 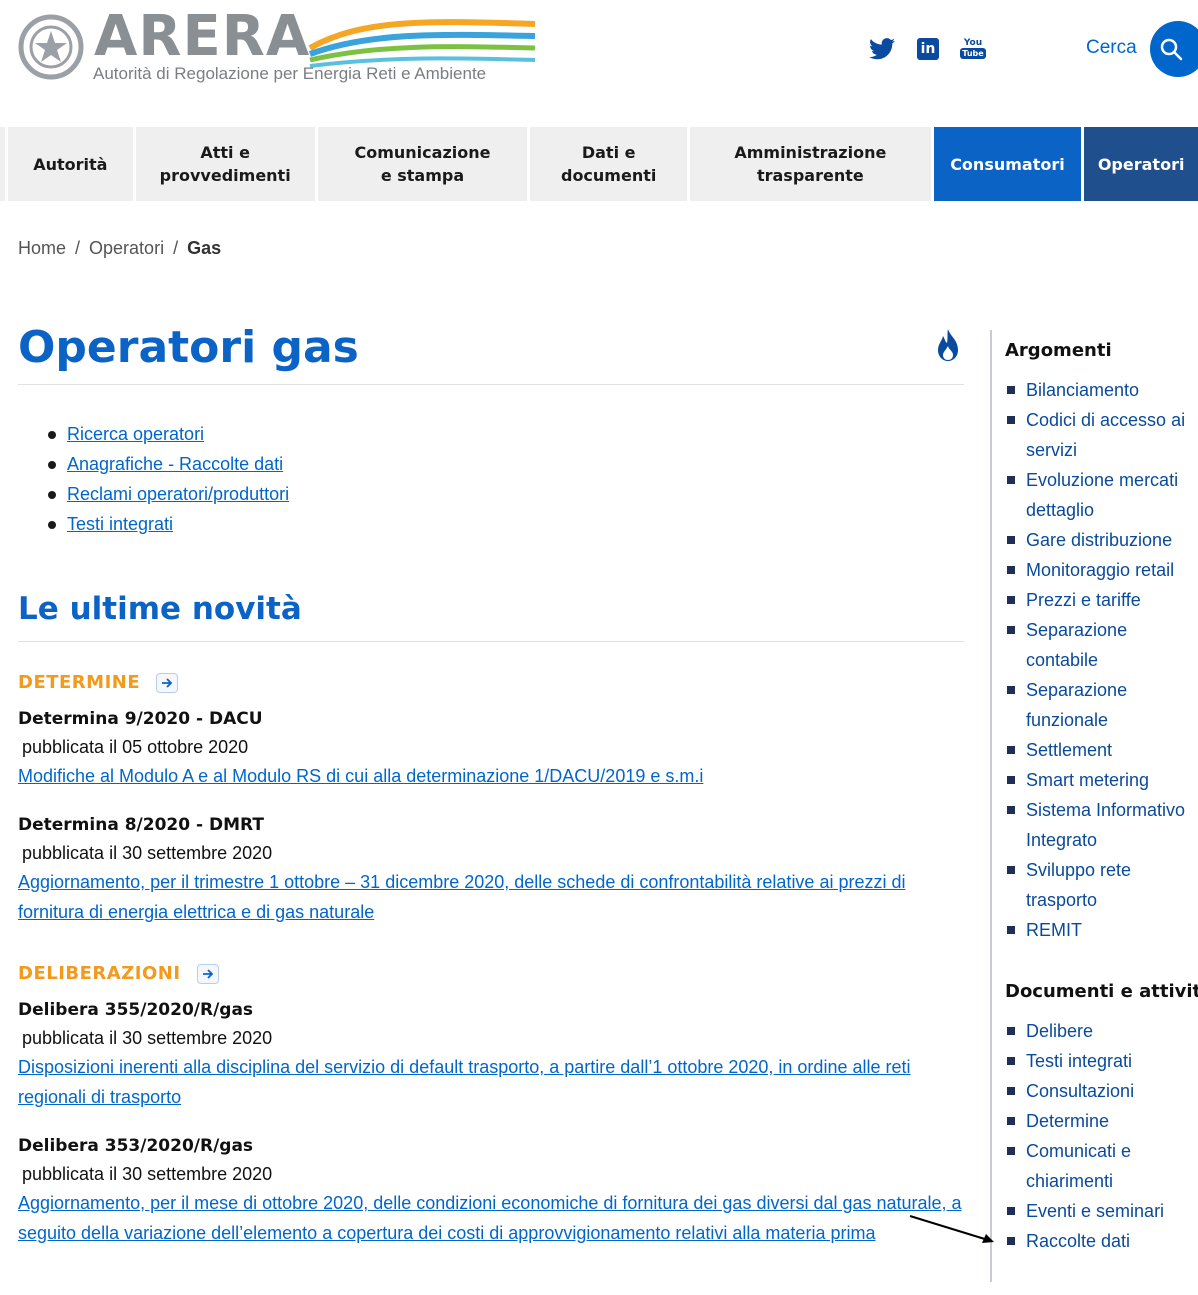 I want to click on sidebar-item: Bilanciamento, so click(x=1102, y=390).